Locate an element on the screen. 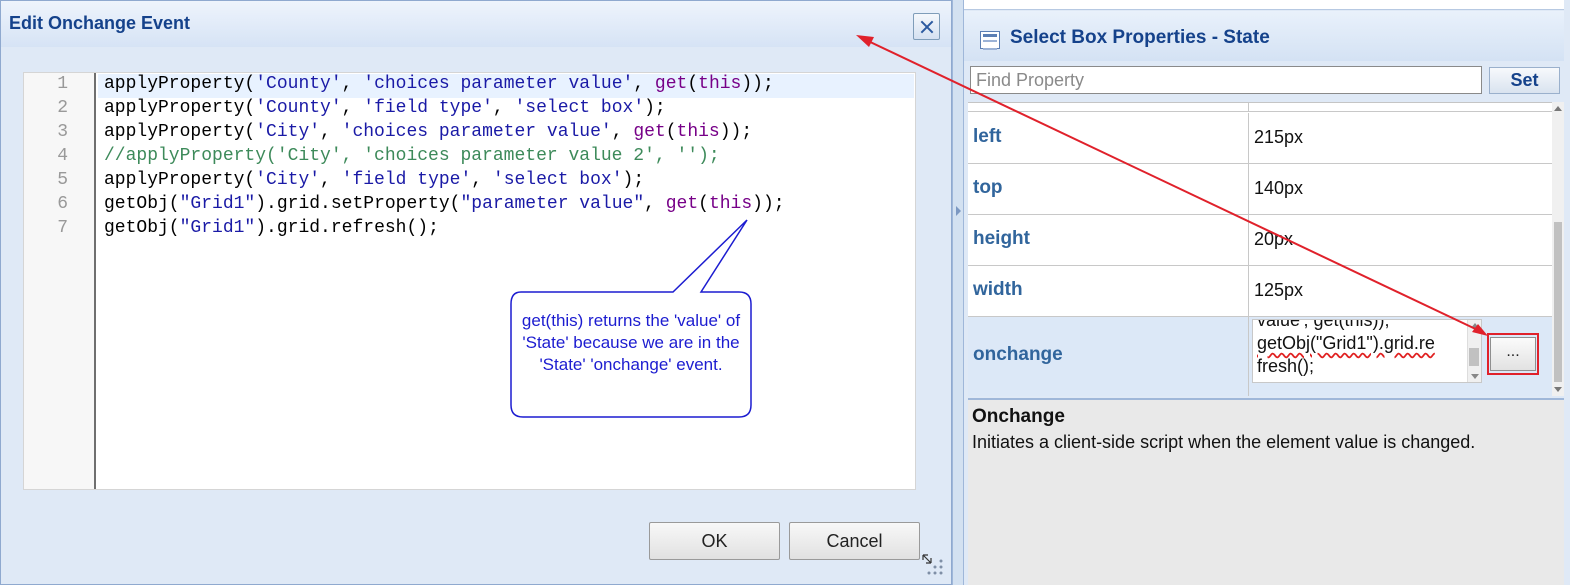 This screenshot has width=1570, height=585. panel-title: Select Box Properties - State is located at coordinates (1140, 37).